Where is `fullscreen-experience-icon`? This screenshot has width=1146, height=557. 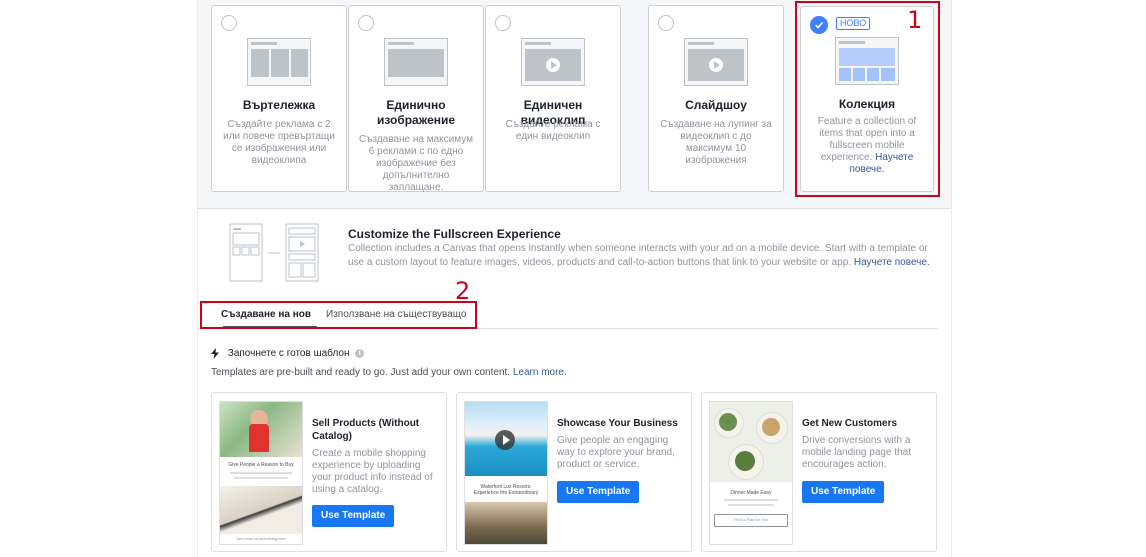
fullscreen-experience-icon is located at coordinates (274, 252).